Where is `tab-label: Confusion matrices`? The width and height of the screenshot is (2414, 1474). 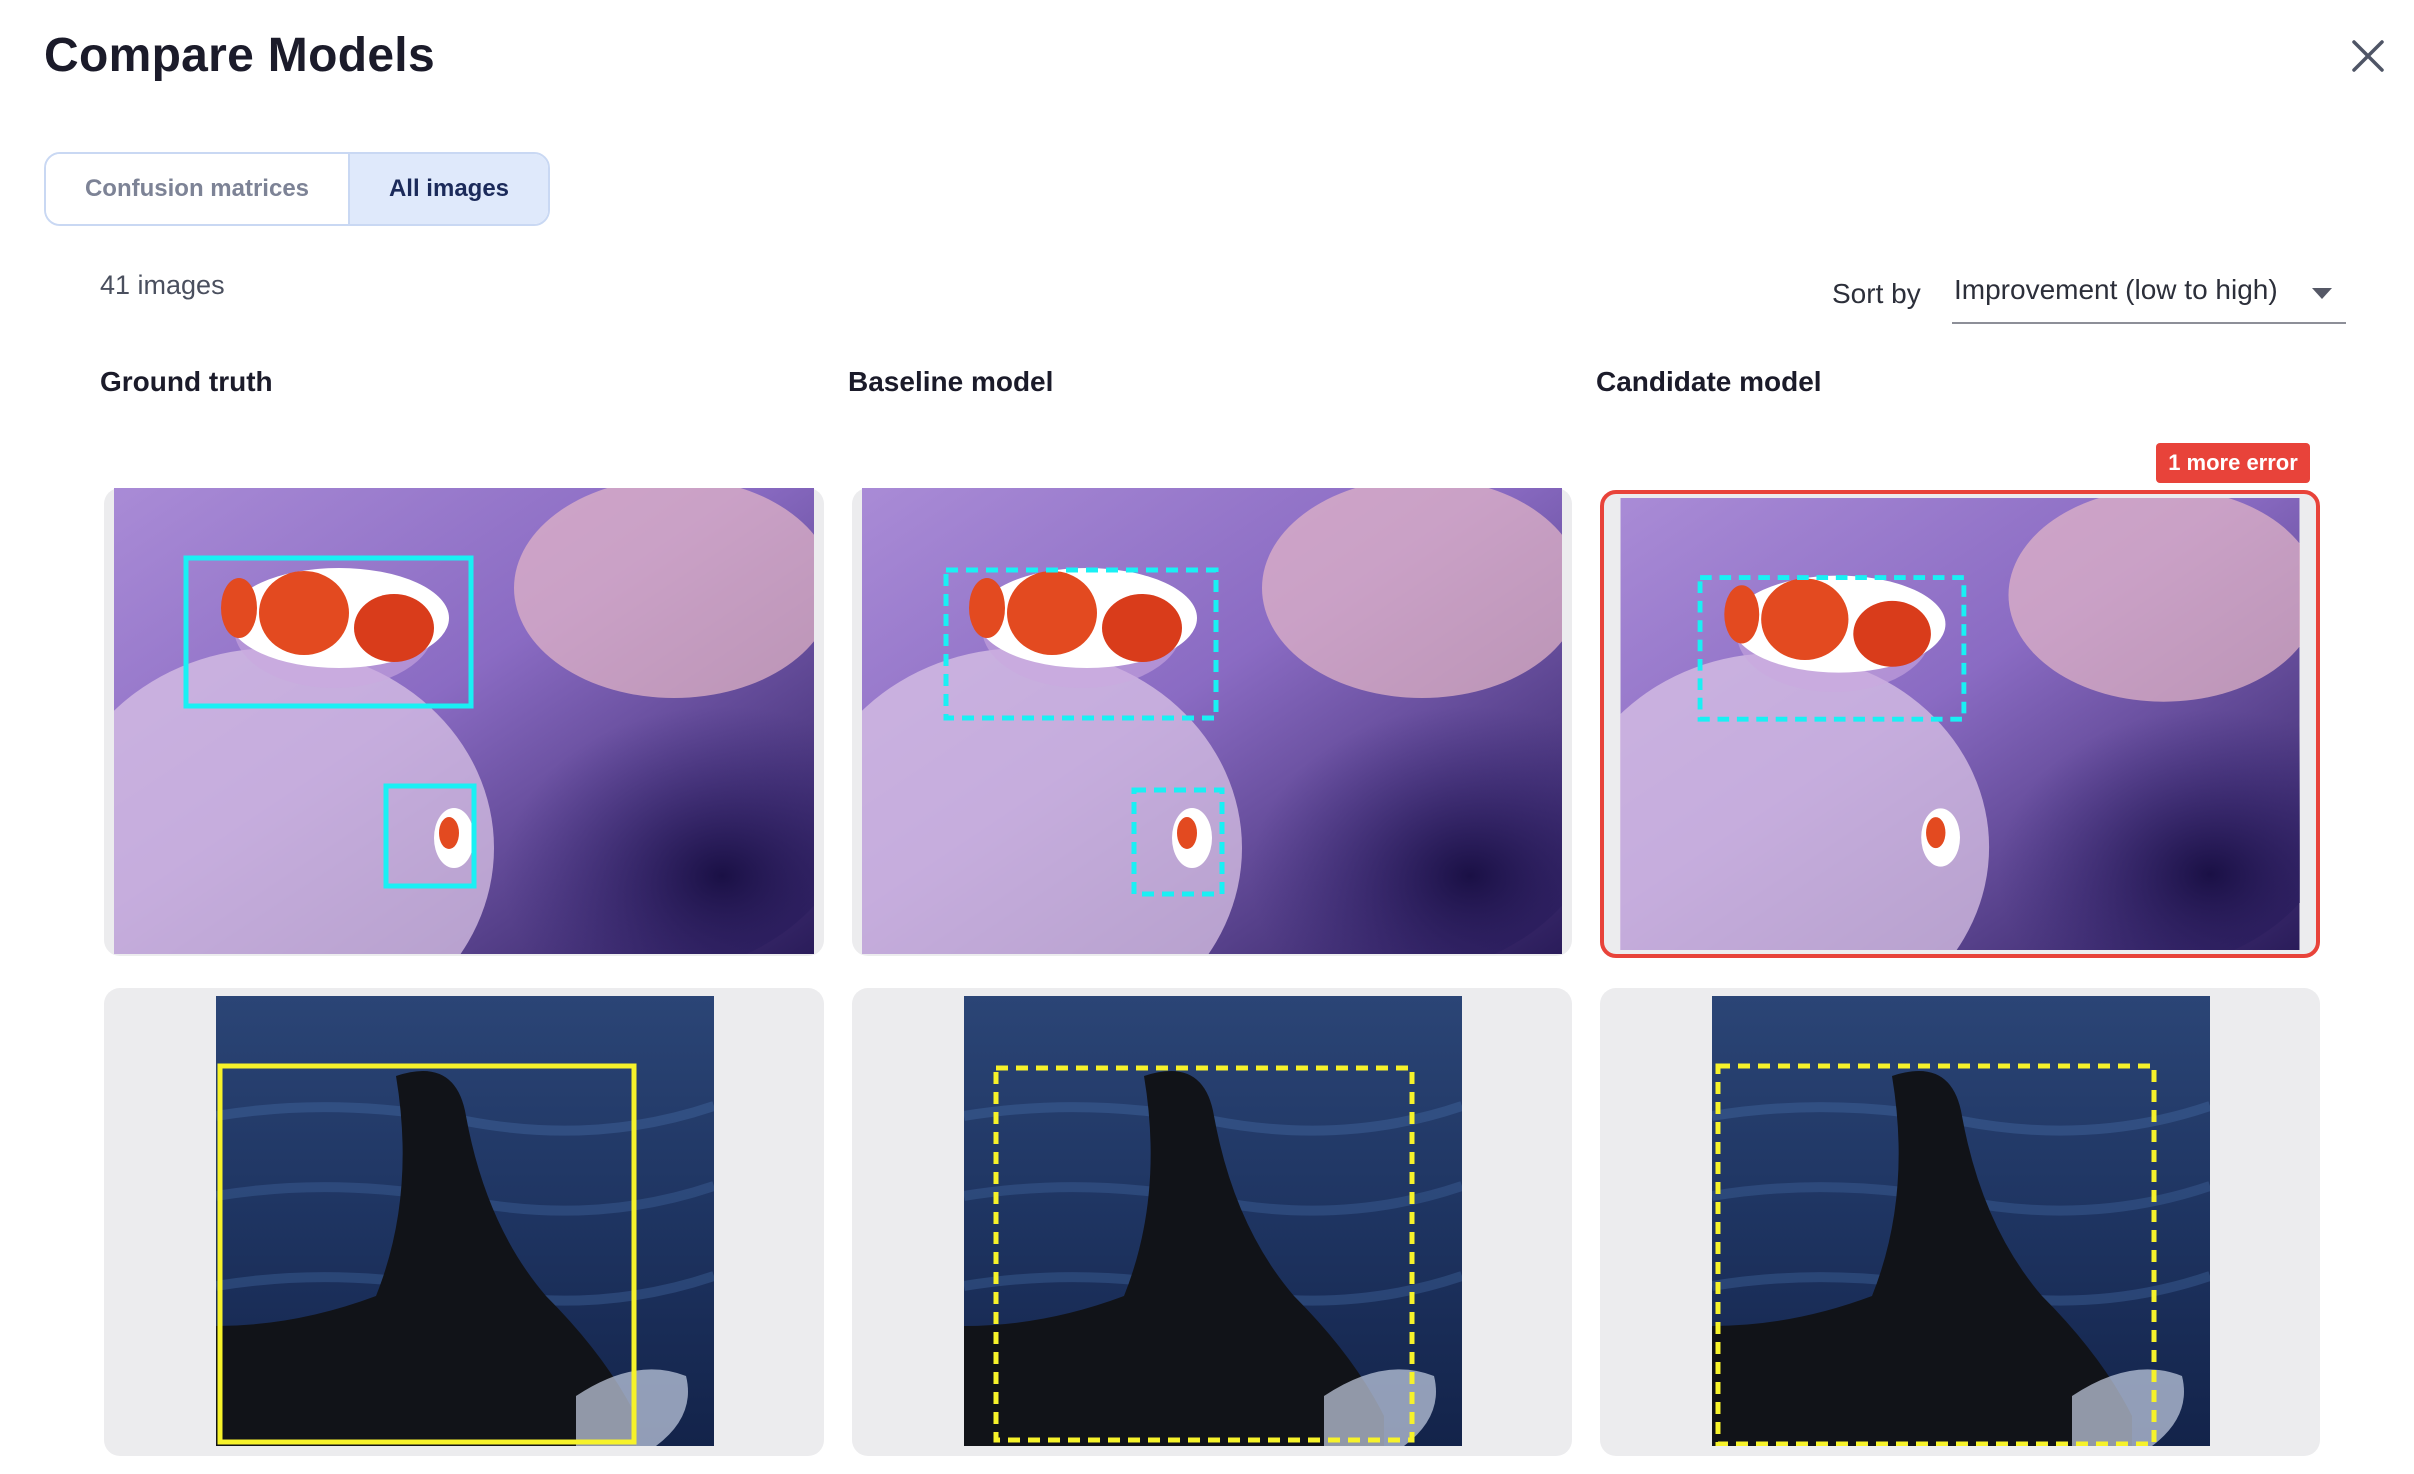 tab-label: Confusion matrices is located at coordinates (197, 188).